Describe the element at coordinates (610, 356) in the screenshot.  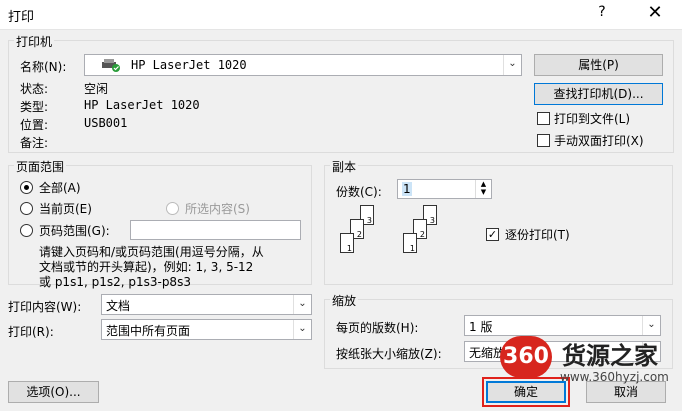
I see `watermark-title: 货源之家` at that location.